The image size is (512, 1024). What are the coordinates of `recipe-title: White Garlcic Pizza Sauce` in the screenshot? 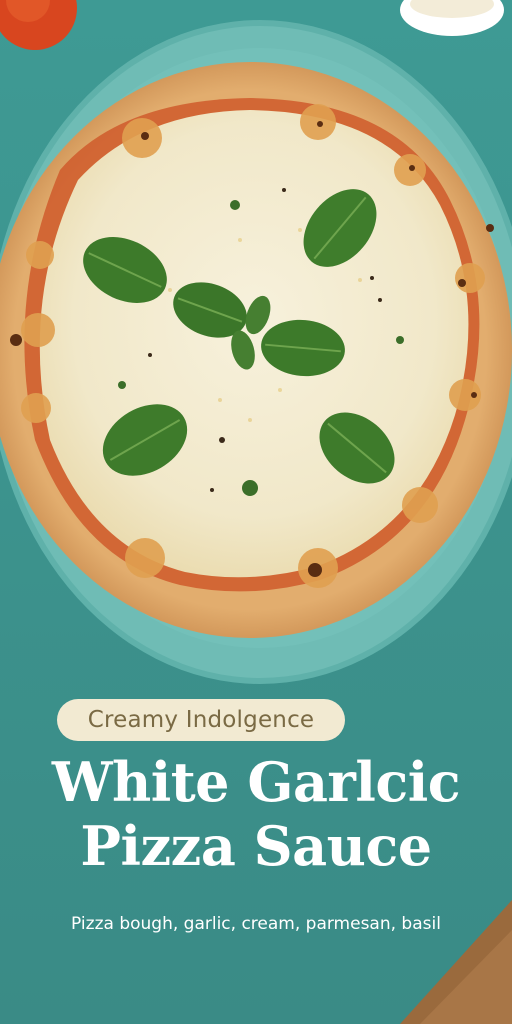 It's located at (256, 814).